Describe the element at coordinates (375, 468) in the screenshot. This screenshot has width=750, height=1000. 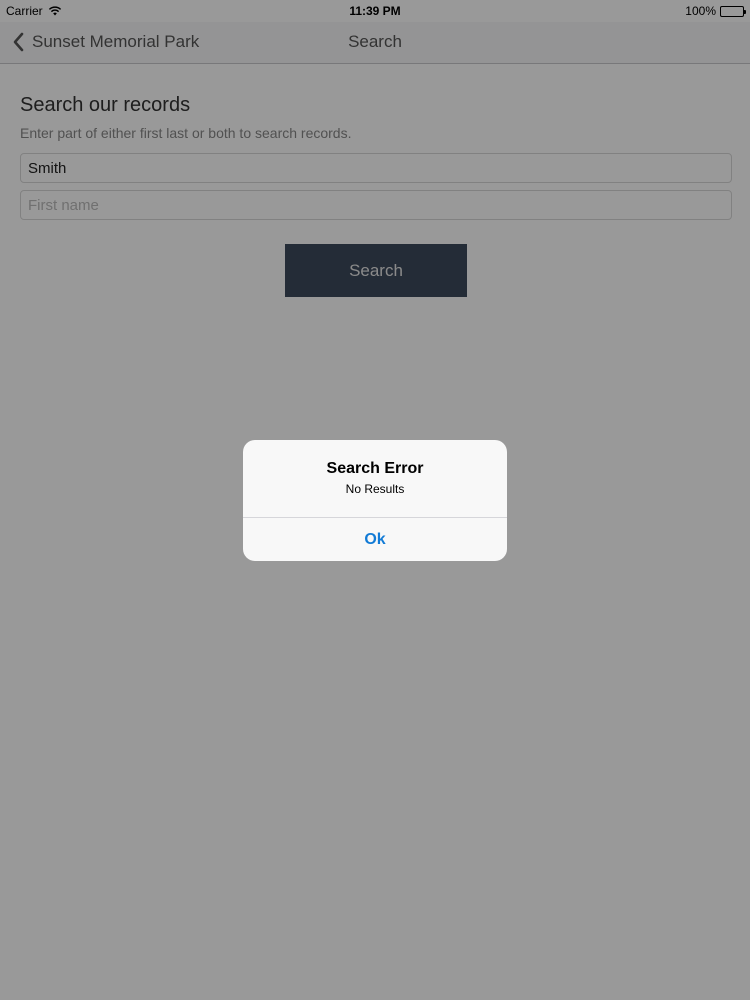
I see `alert-title: Search Error` at that location.